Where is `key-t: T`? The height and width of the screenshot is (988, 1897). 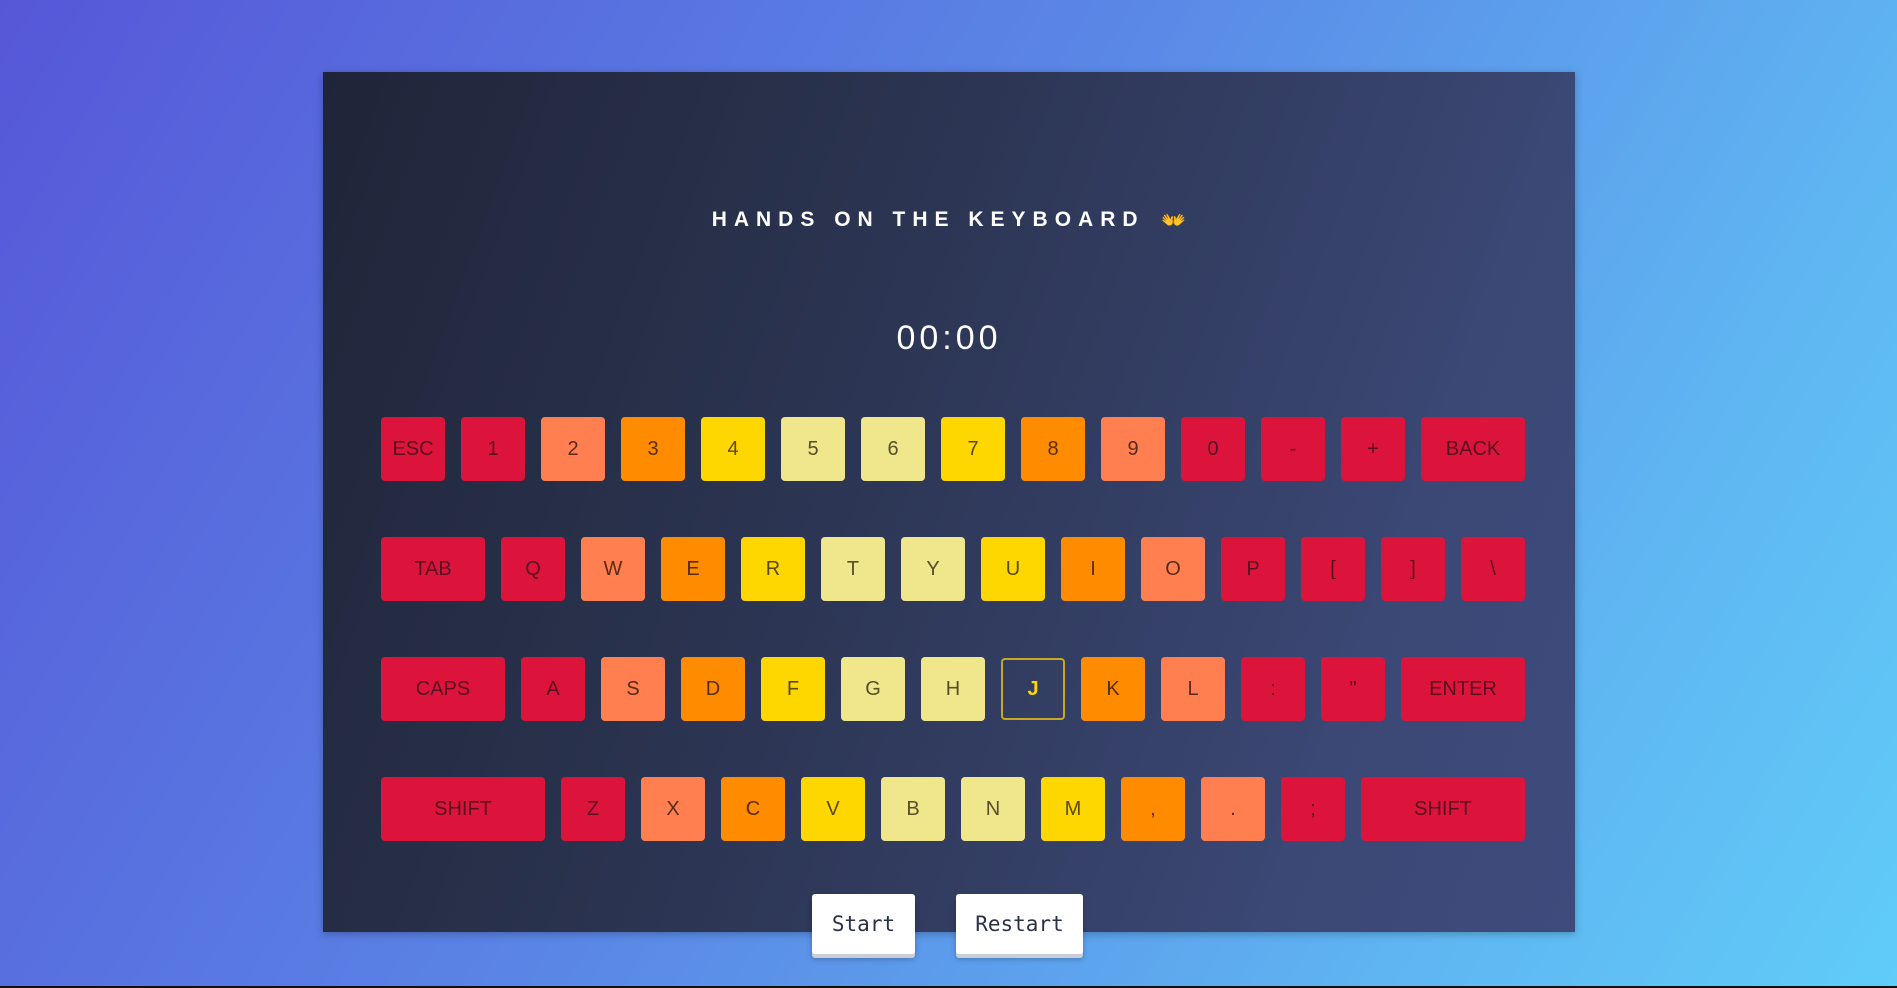
key-t: T is located at coordinates (853, 569).